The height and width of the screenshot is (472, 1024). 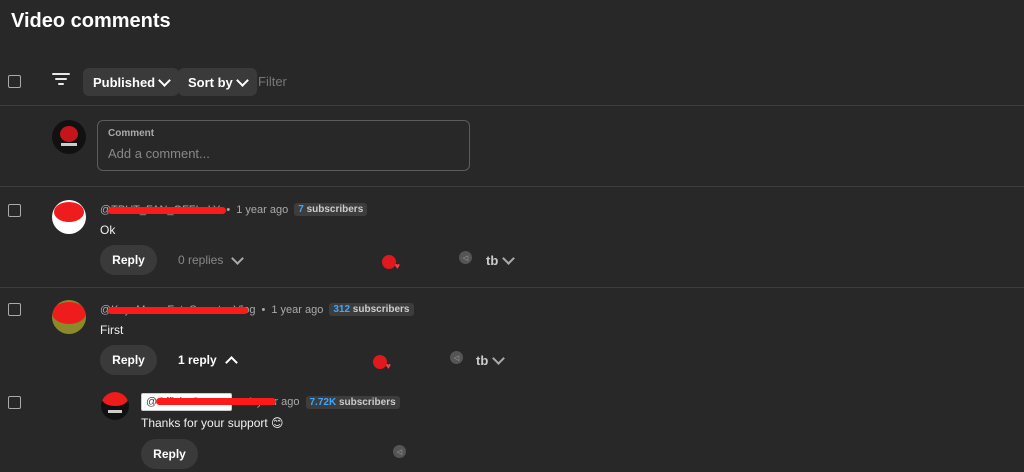 What do you see at coordinates (112, 330) in the screenshot?
I see `comment-text: First` at bounding box center [112, 330].